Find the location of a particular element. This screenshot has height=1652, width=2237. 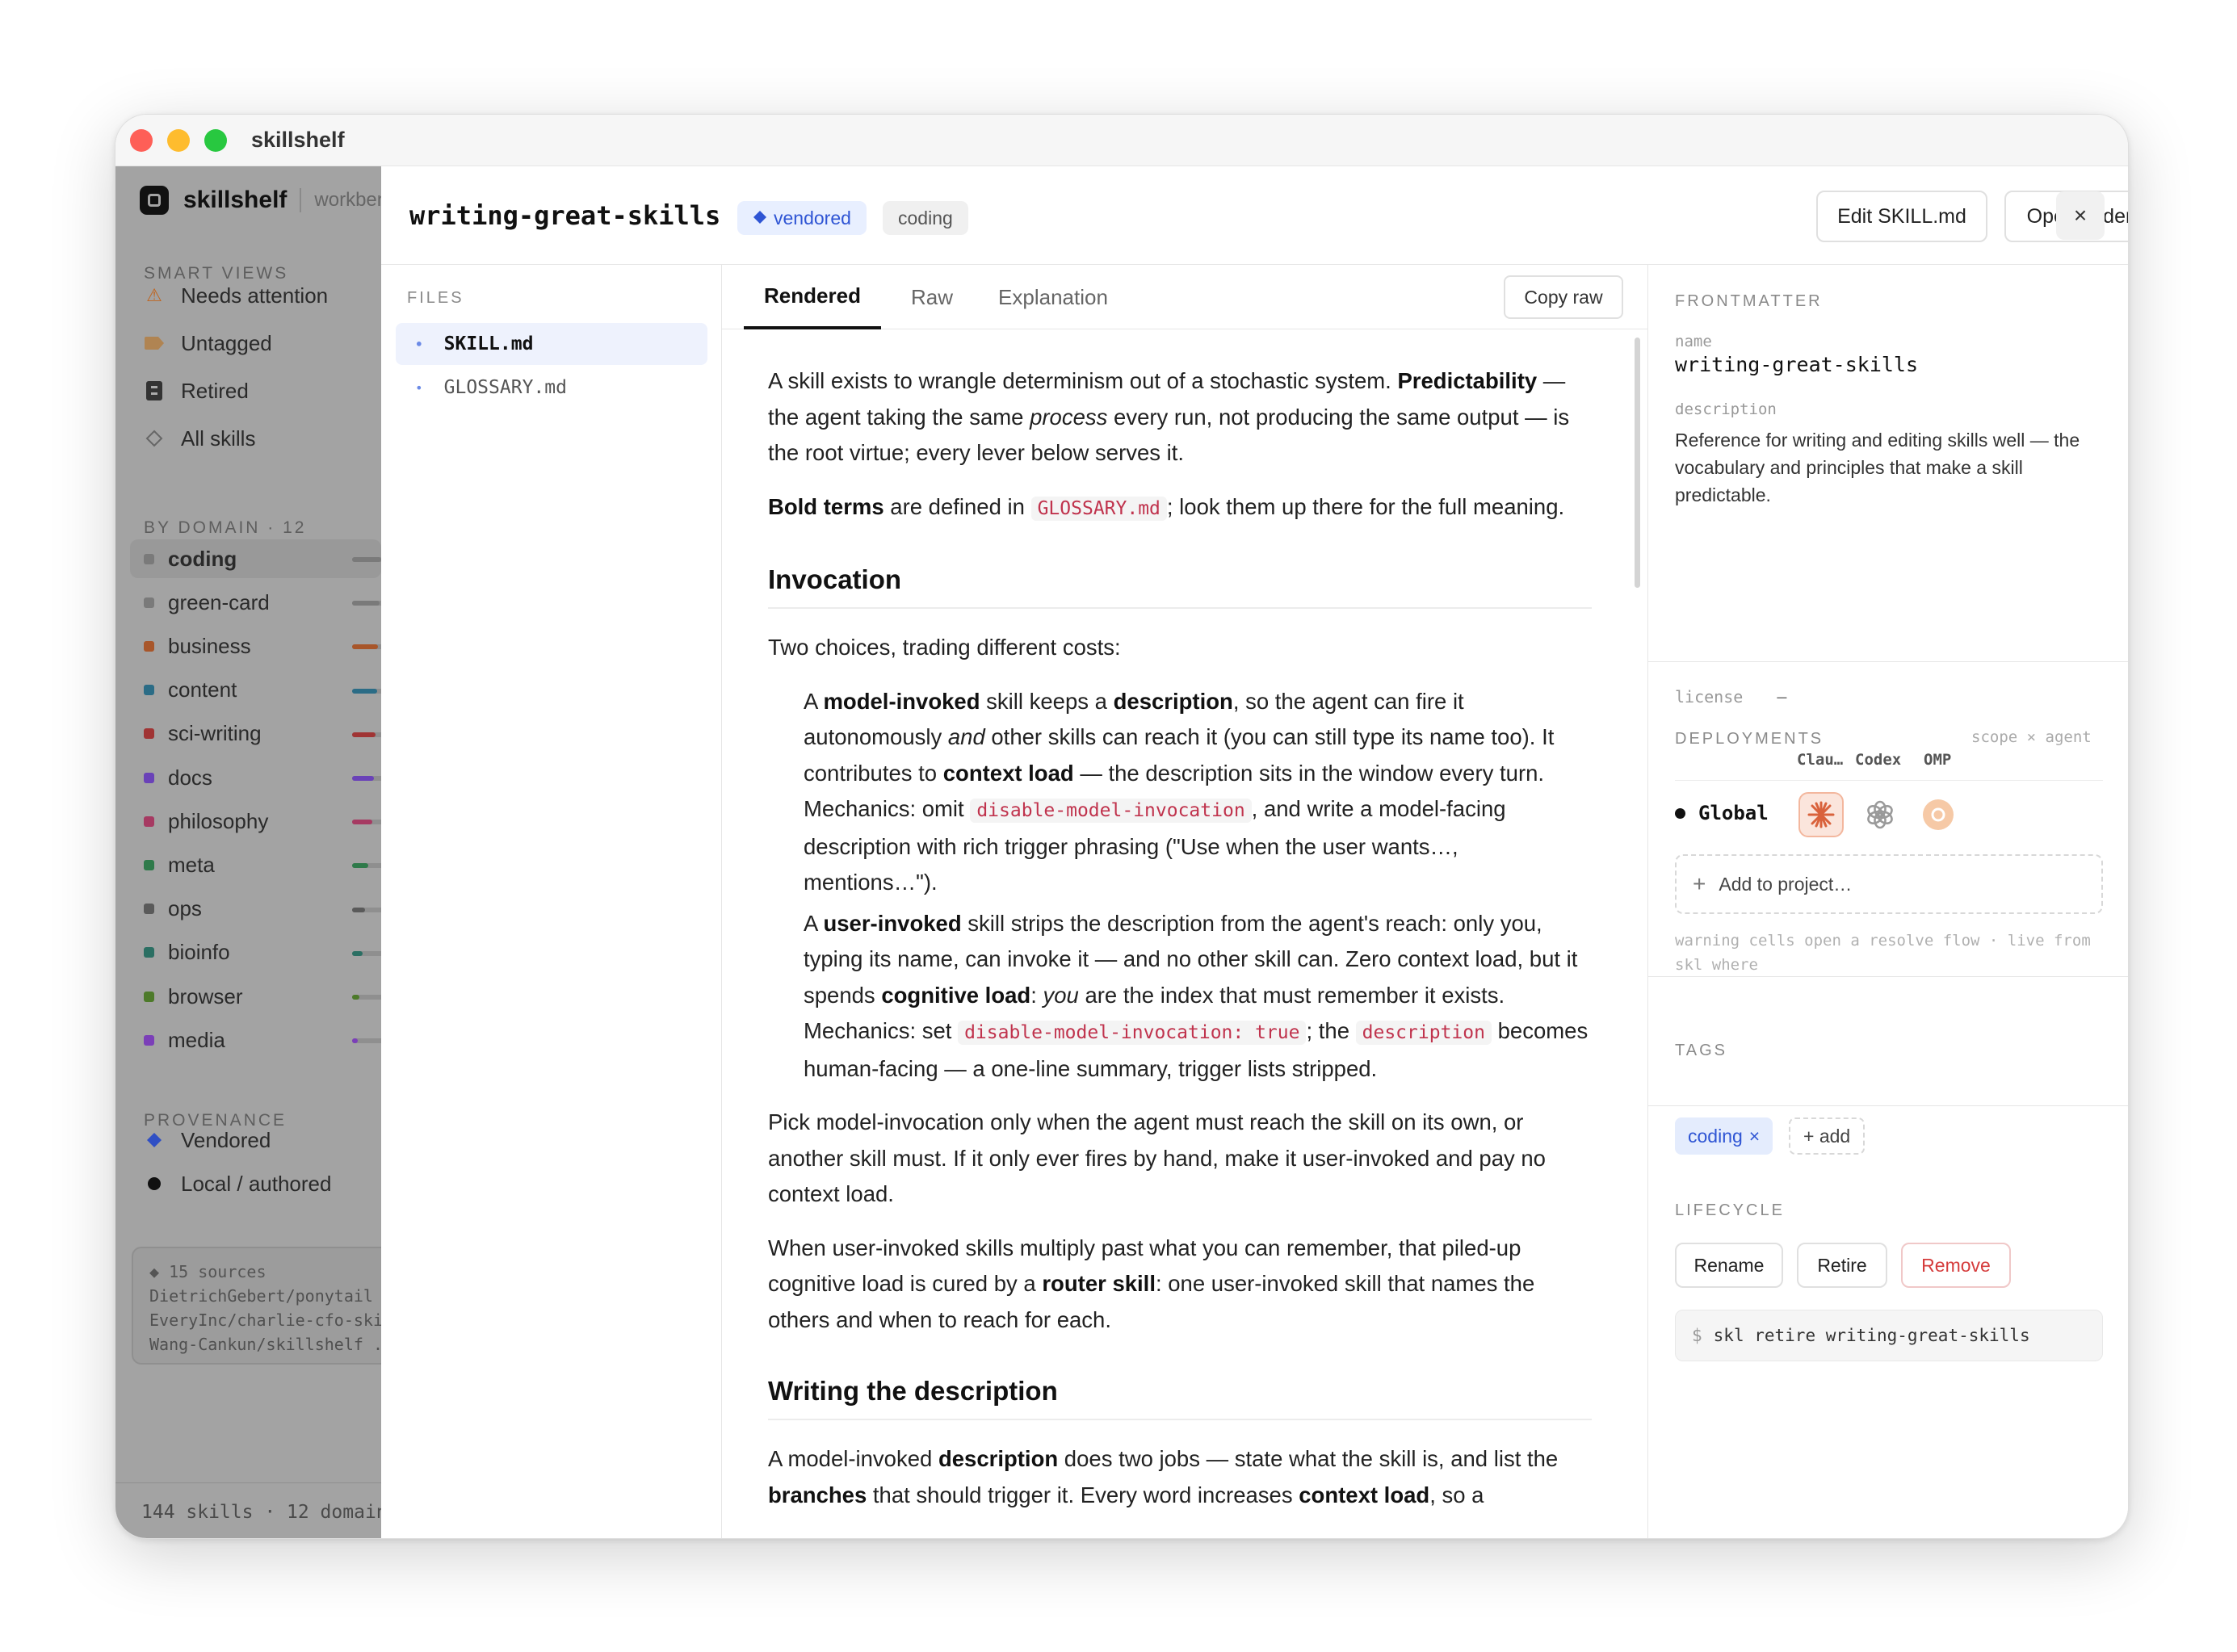

close-icon: × is located at coordinates (2081, 215).